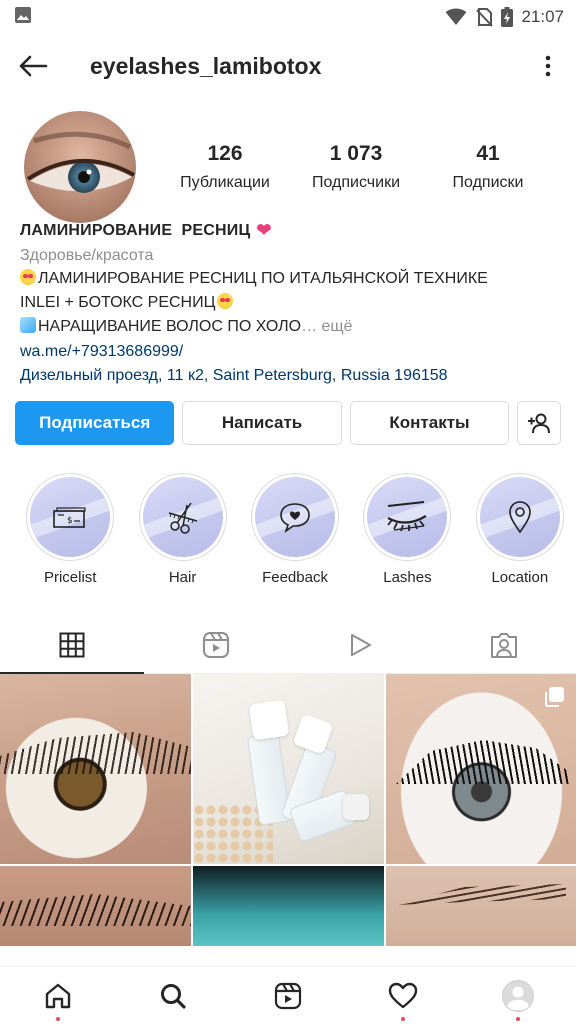 This screenshot has width=576, height=1024. Describe the element at coordinates (135, 230) in the screenshot. I see `bio-name-text: ЛАМИНИРОВАНИЕ РЕСНИЦ` at that location.